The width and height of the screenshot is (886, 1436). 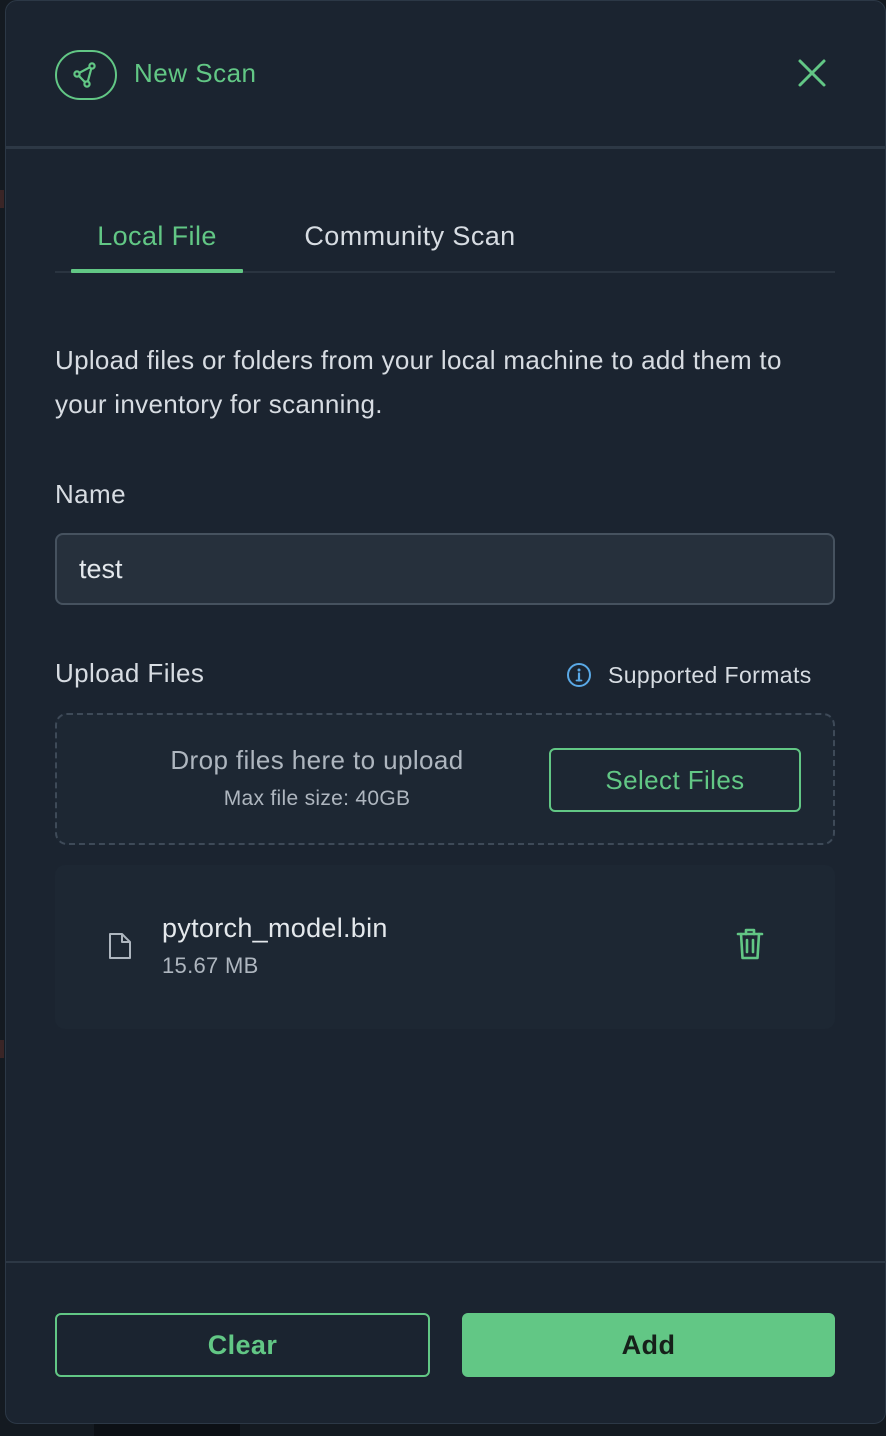 I want to click on delete-file-button, so click(x=750, y=946).